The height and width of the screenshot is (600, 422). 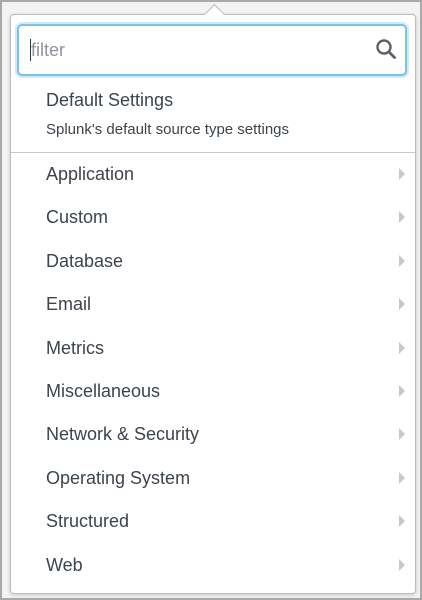 What do you see at coordinates (213, 348) in the screenshot?
I see `category-item-metrics: Metrics` at bounding box center [213, 348].